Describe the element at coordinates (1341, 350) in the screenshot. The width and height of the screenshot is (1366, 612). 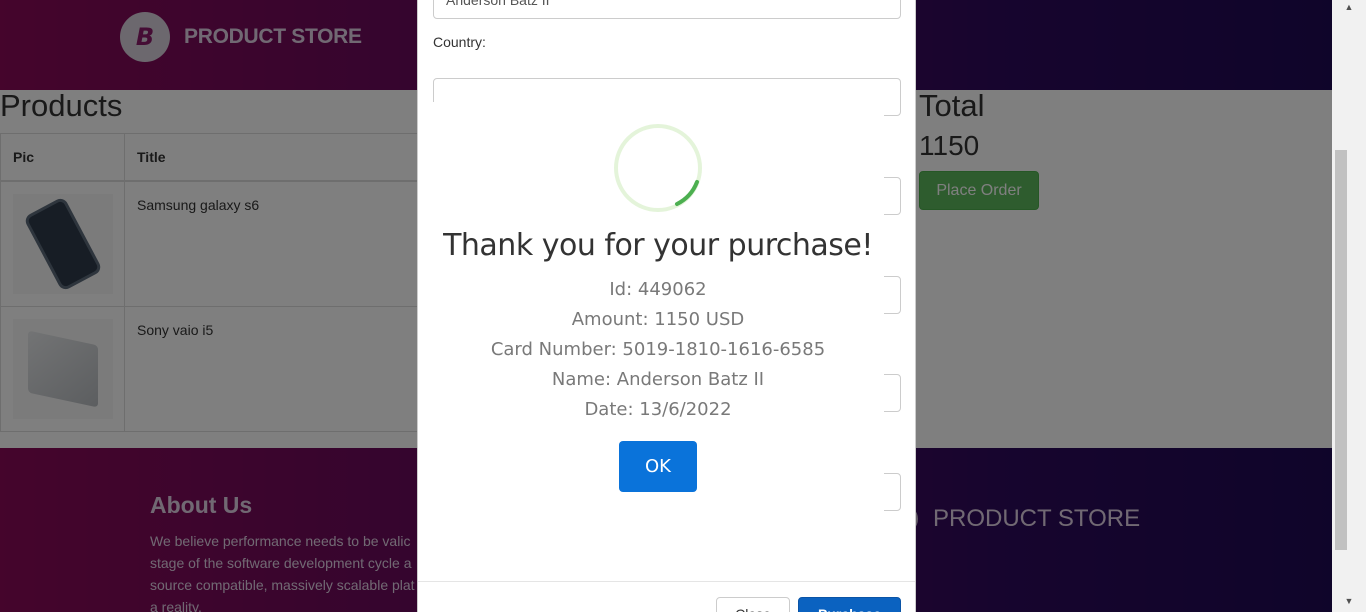
I see `scroll-thumb` at that location.